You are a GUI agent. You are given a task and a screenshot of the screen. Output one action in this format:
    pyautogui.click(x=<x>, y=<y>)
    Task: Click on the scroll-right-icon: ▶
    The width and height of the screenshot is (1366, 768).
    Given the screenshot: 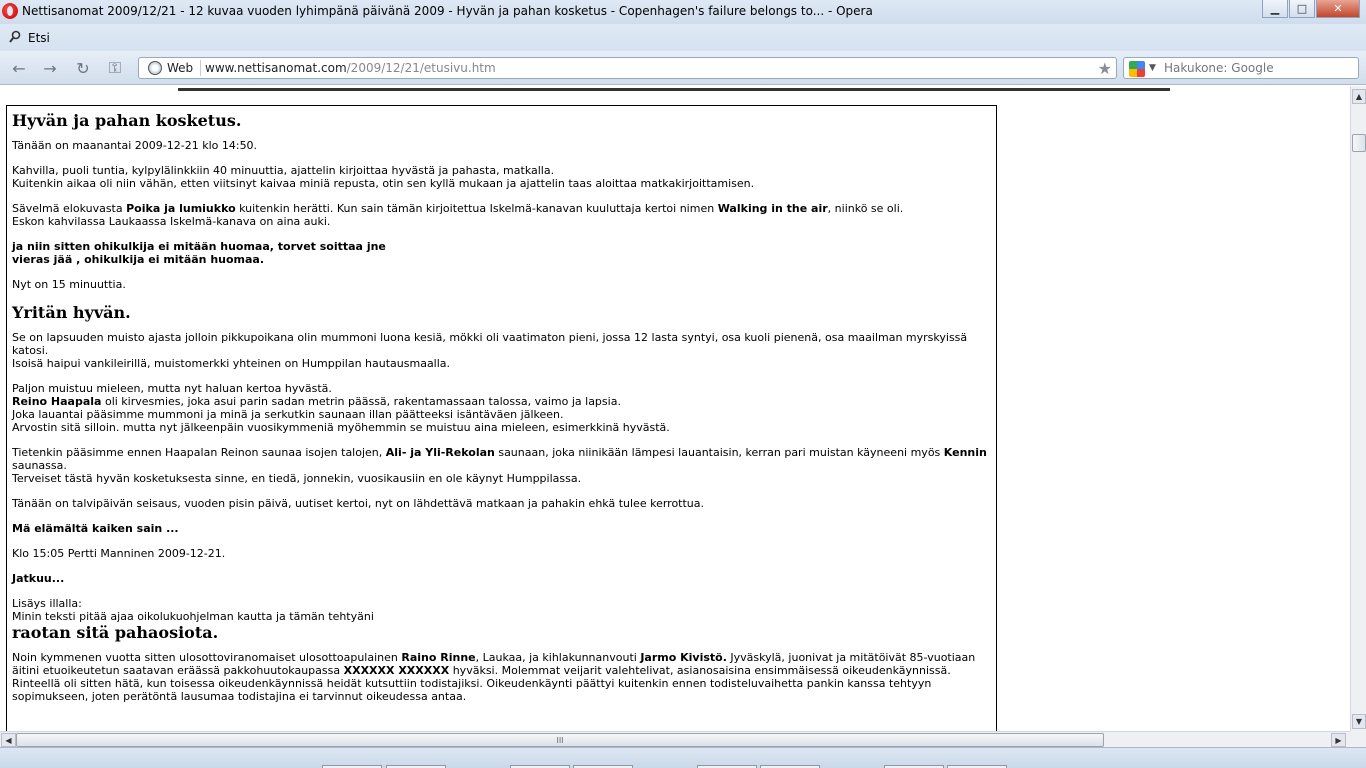 What is the action you would take?
    pyautogui.click(x=1338, y=740)
    